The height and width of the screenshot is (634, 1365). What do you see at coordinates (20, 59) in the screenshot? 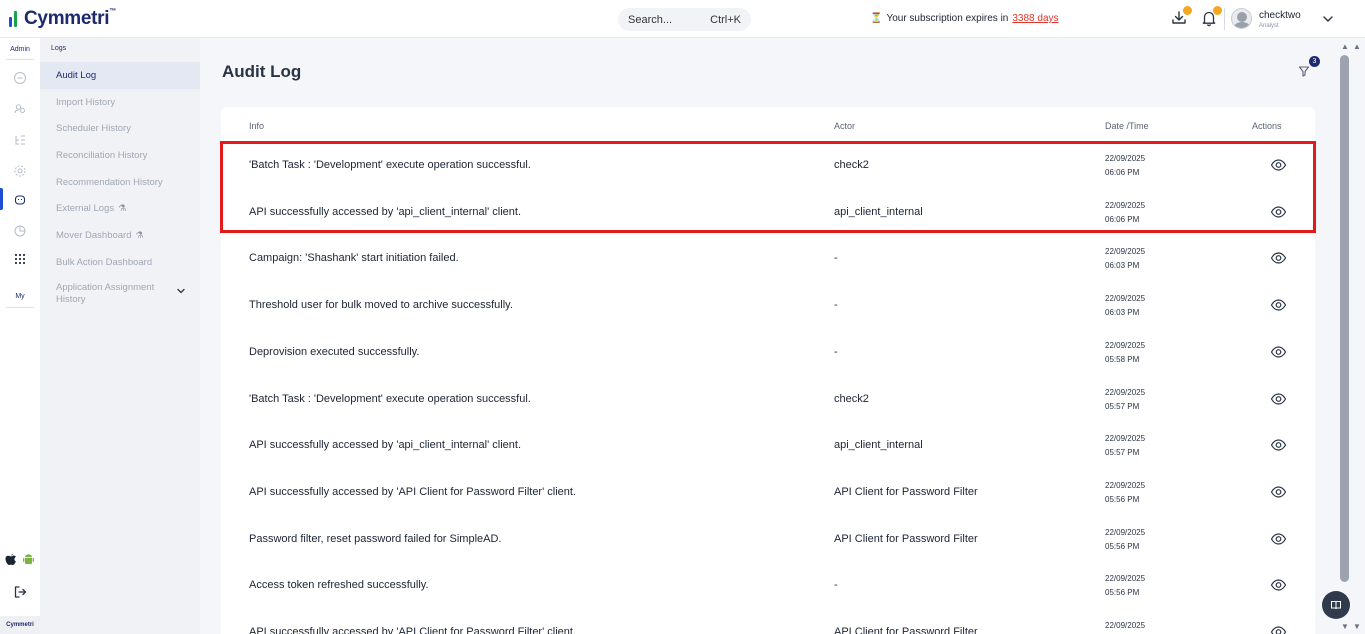
I see `rail-divider` at bounding box center [20, 59].